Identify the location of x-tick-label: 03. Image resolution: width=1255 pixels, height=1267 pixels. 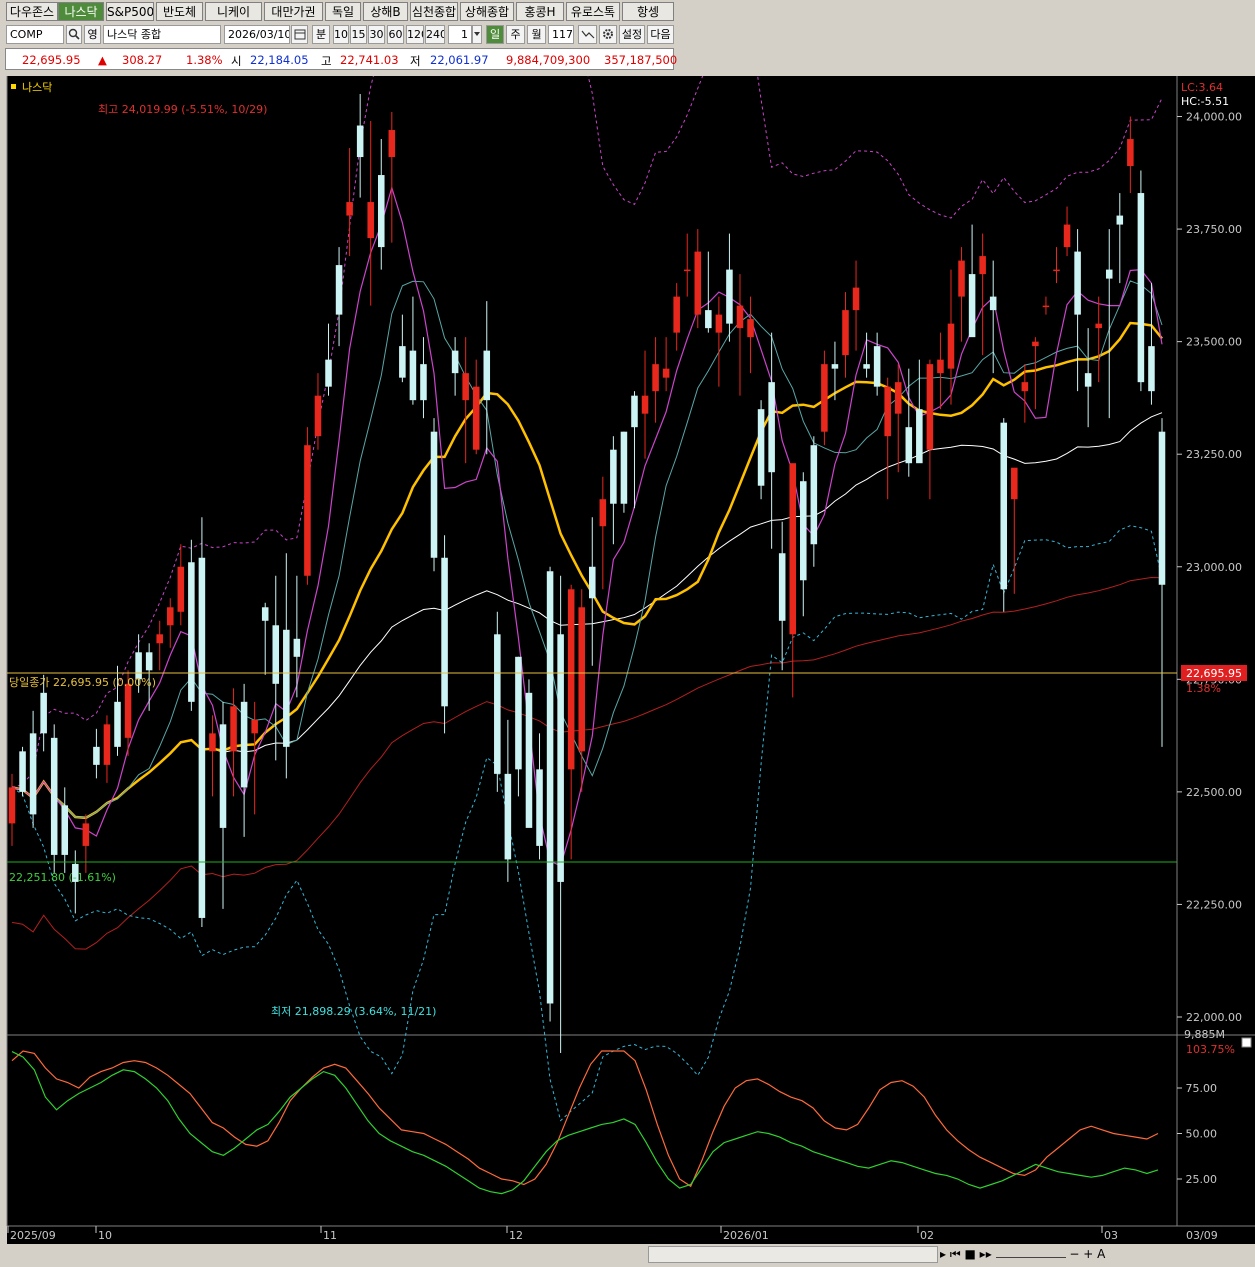
(1111, 1235).